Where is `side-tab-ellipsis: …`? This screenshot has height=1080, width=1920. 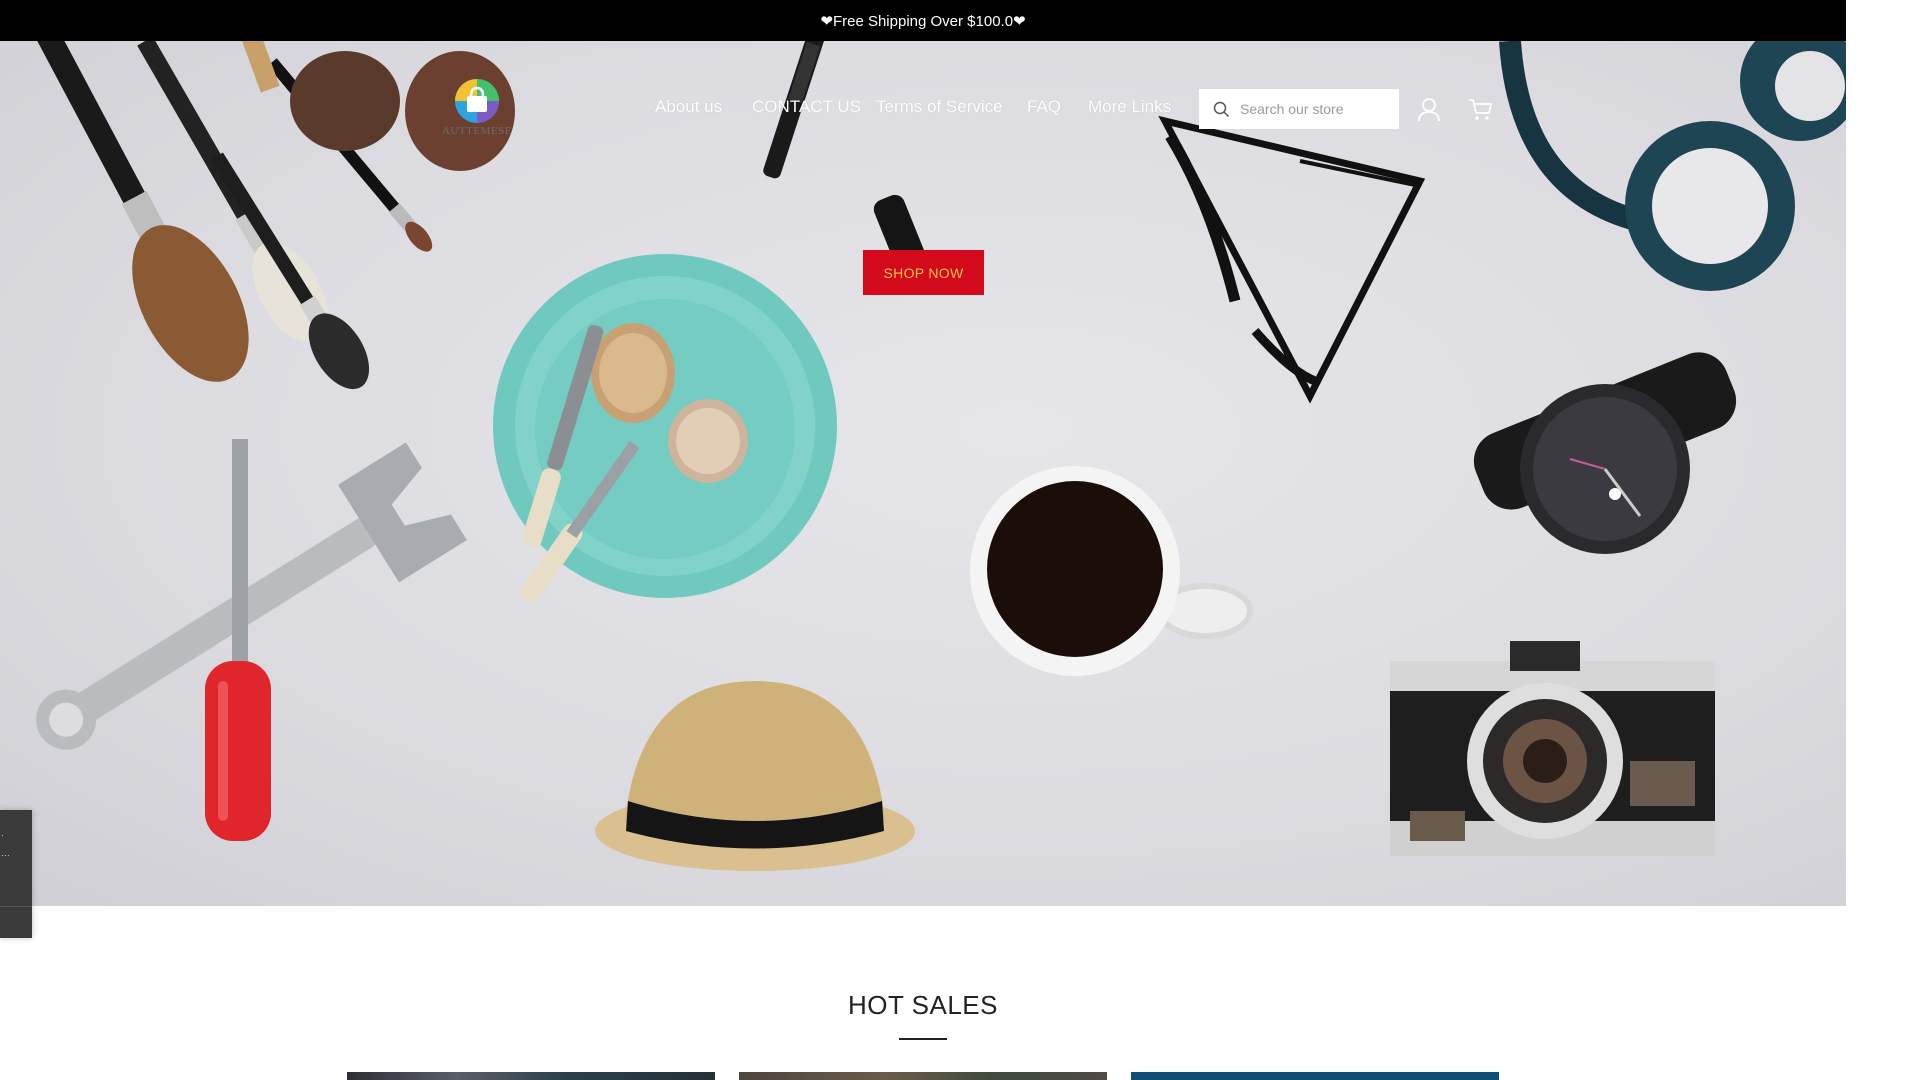 side-tab-ellipsis: … is located at coordinates (5, 853).